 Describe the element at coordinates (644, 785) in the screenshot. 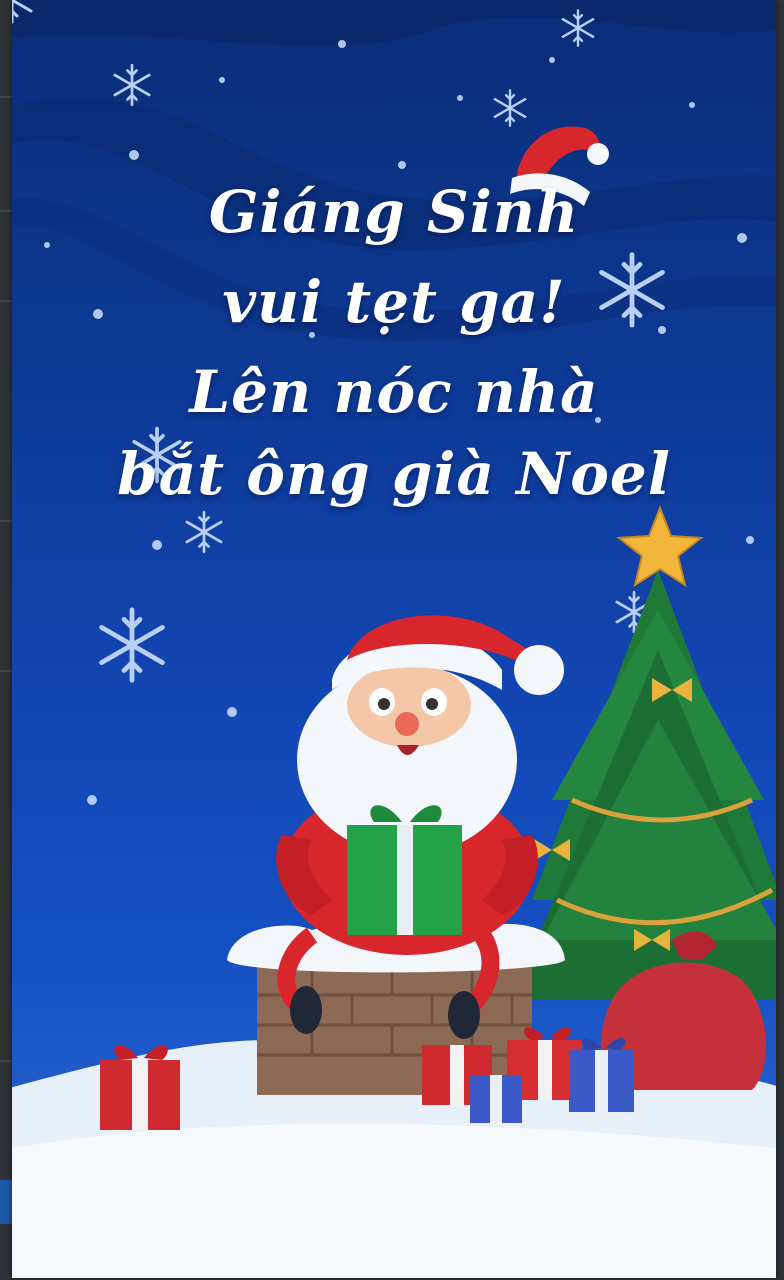

I see `christmas-tree` at that location.